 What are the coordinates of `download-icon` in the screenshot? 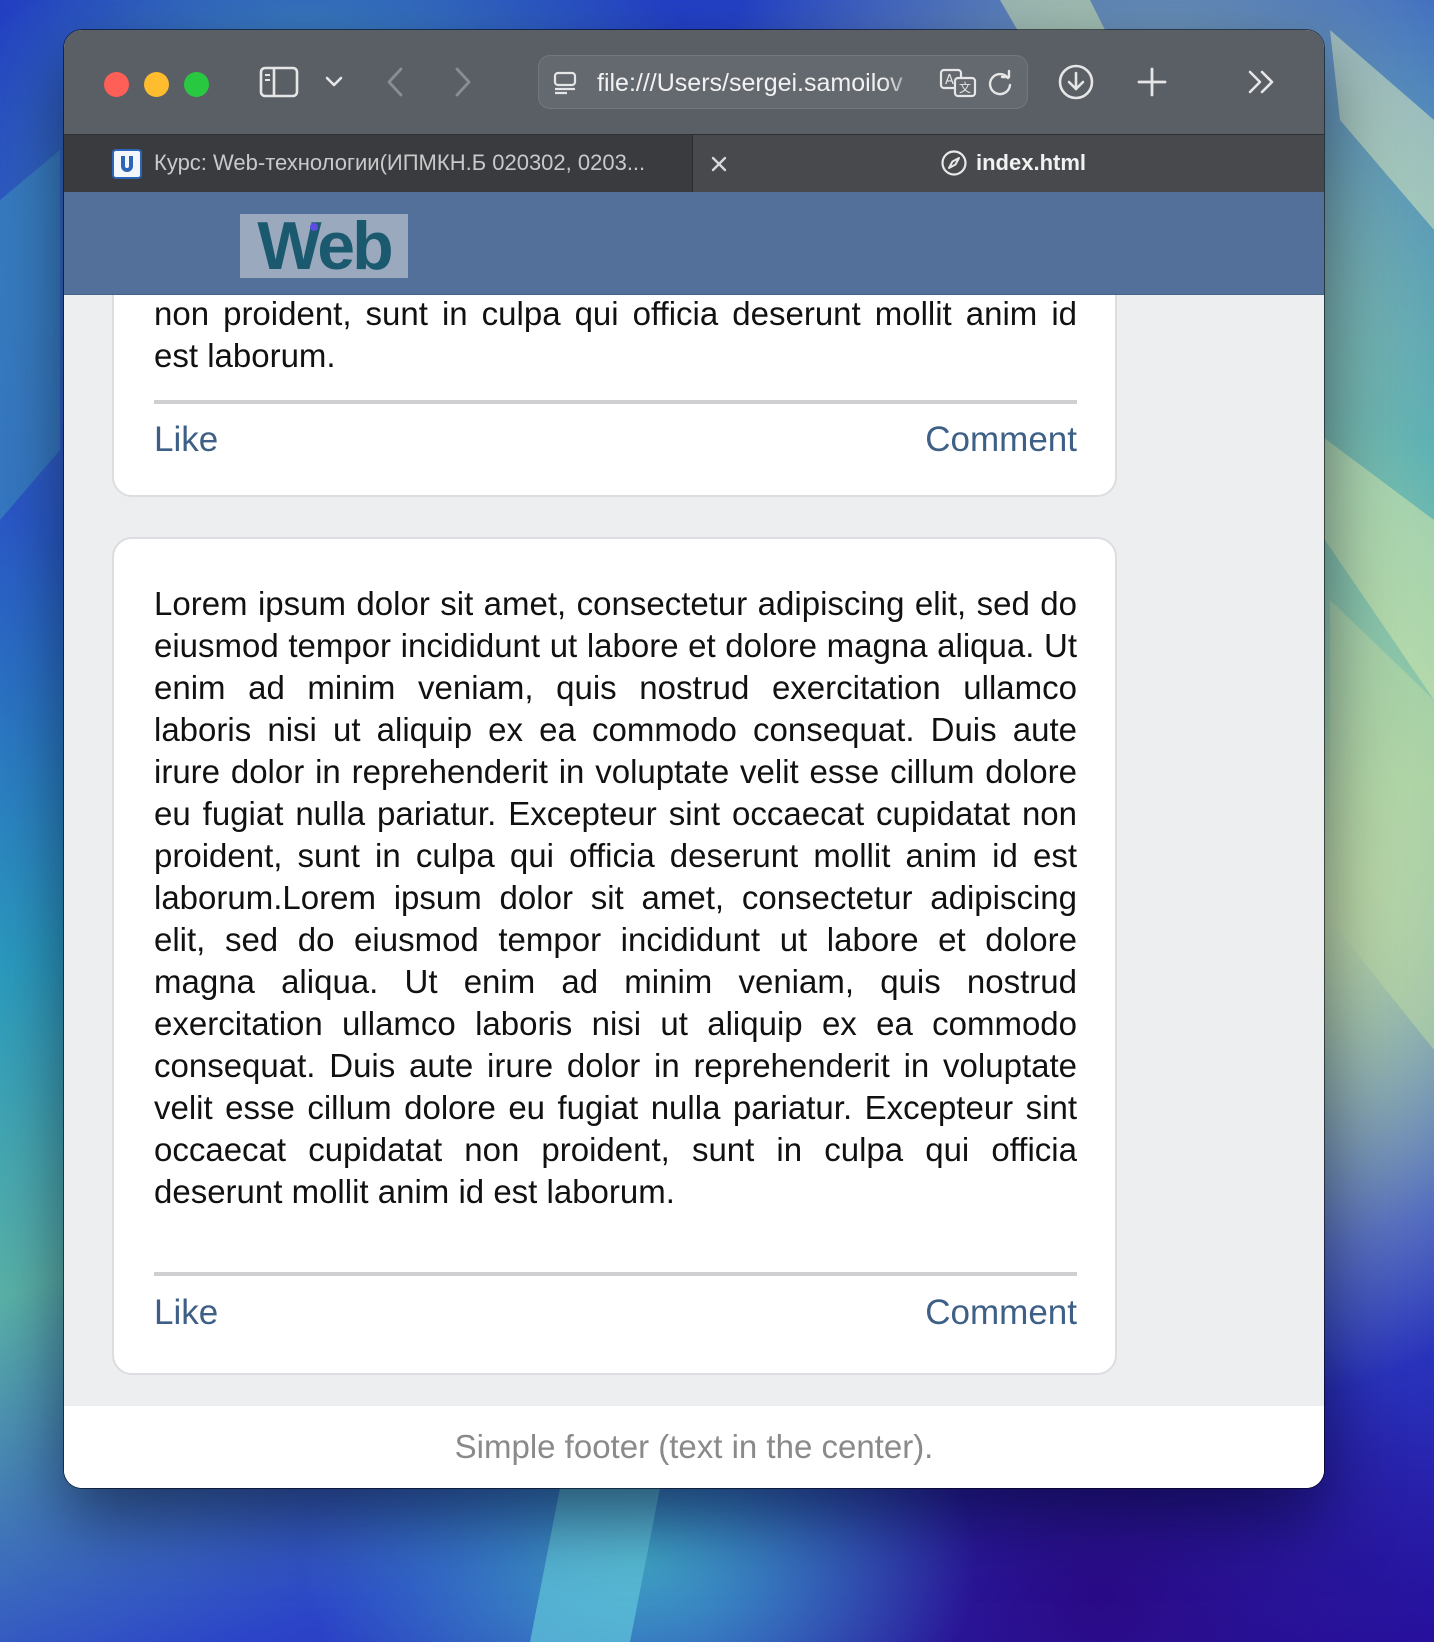 It's located at (1076, 82).